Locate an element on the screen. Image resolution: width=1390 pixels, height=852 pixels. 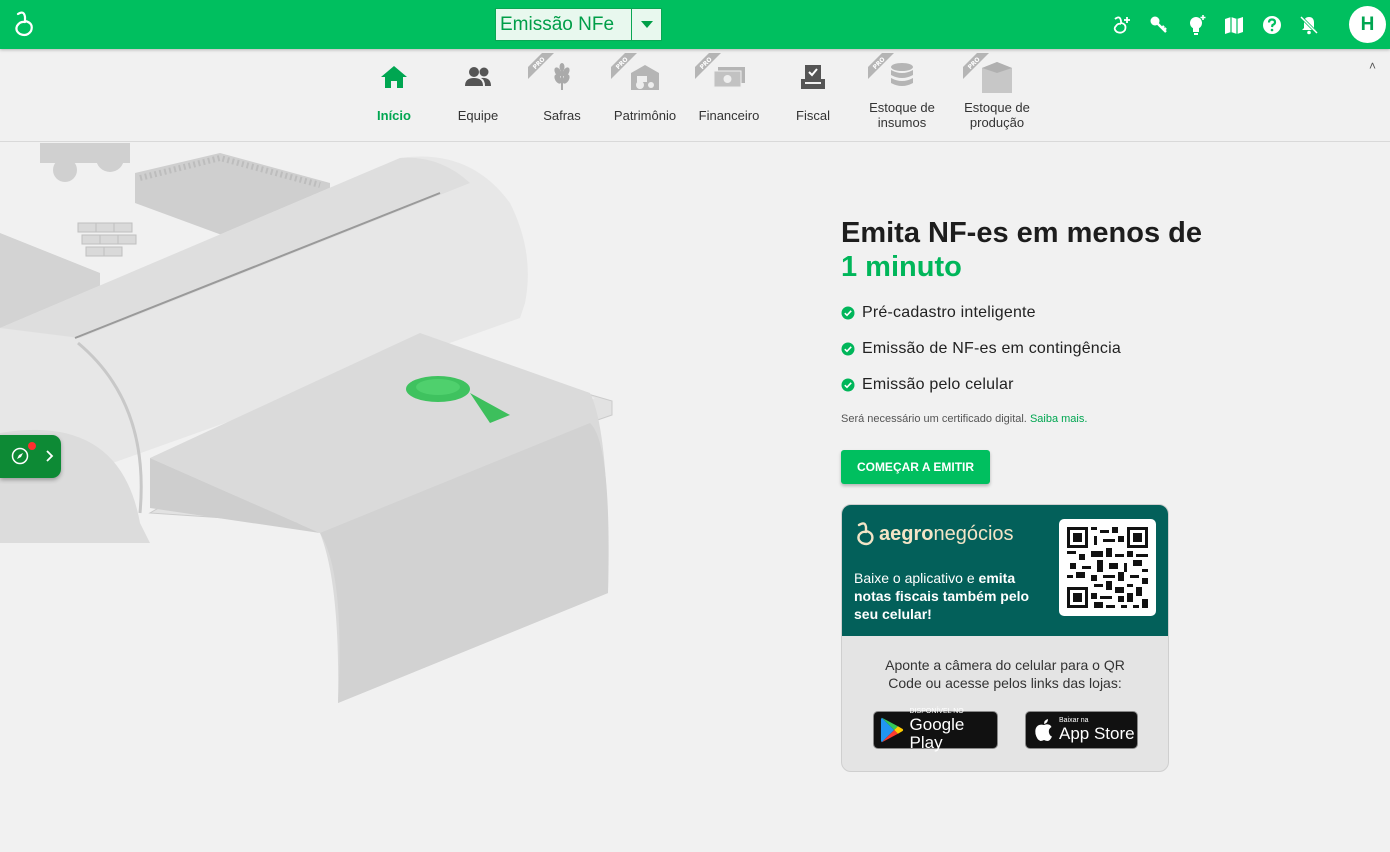
module-fiscal: Fiscal is located at coordinates (813, 97).